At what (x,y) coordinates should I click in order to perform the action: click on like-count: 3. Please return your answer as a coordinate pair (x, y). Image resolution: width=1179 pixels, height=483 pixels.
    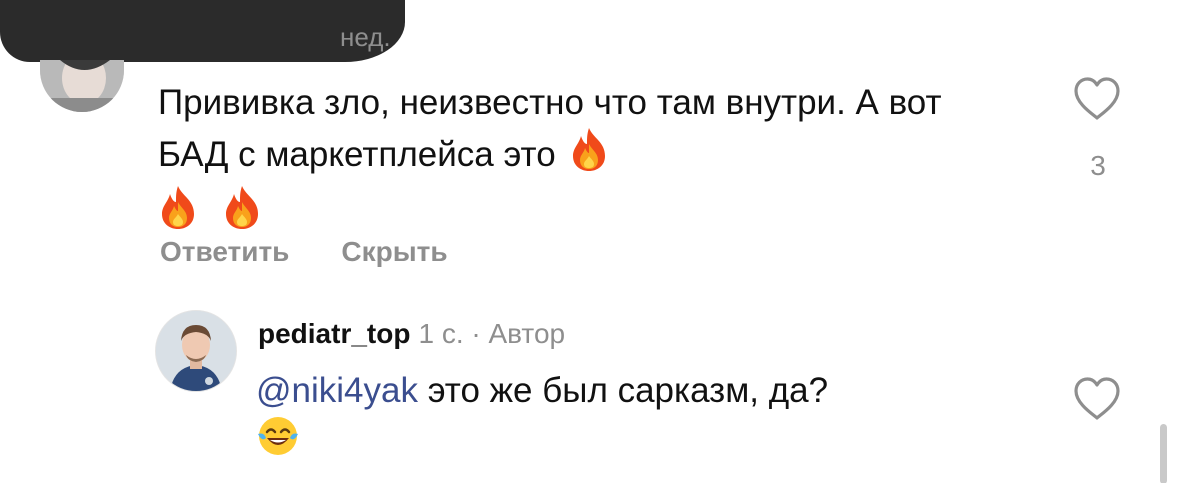
    Looking at the image, I should click on (1098, 165).